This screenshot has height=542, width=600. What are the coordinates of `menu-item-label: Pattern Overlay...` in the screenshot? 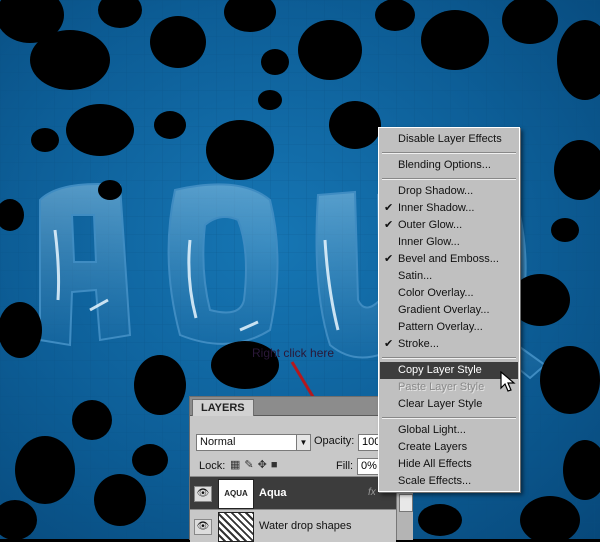 It's located at (440, 327).